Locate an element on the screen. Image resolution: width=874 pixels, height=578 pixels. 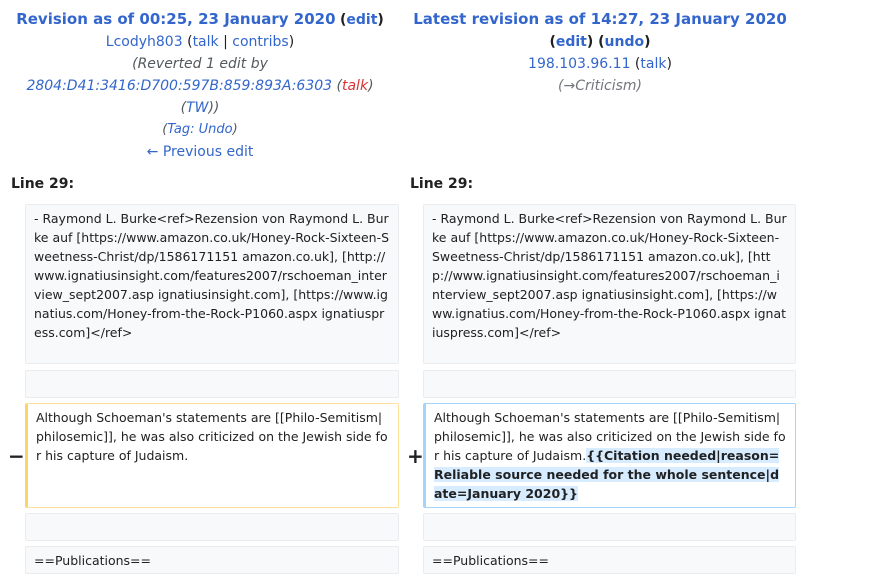
publications-line-old: ==Publications== is located at coordinates (212, 560).